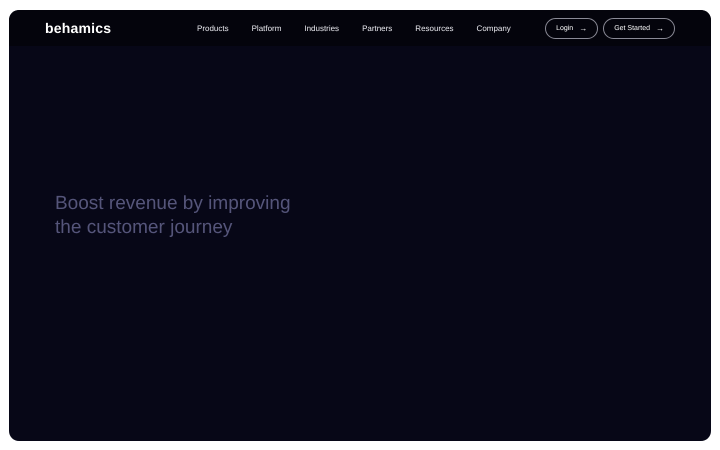 The image size is (720, 450). Describe the element at coordinates (322, 28) in the screenshot. I see `nav-link: Industries` at that location.